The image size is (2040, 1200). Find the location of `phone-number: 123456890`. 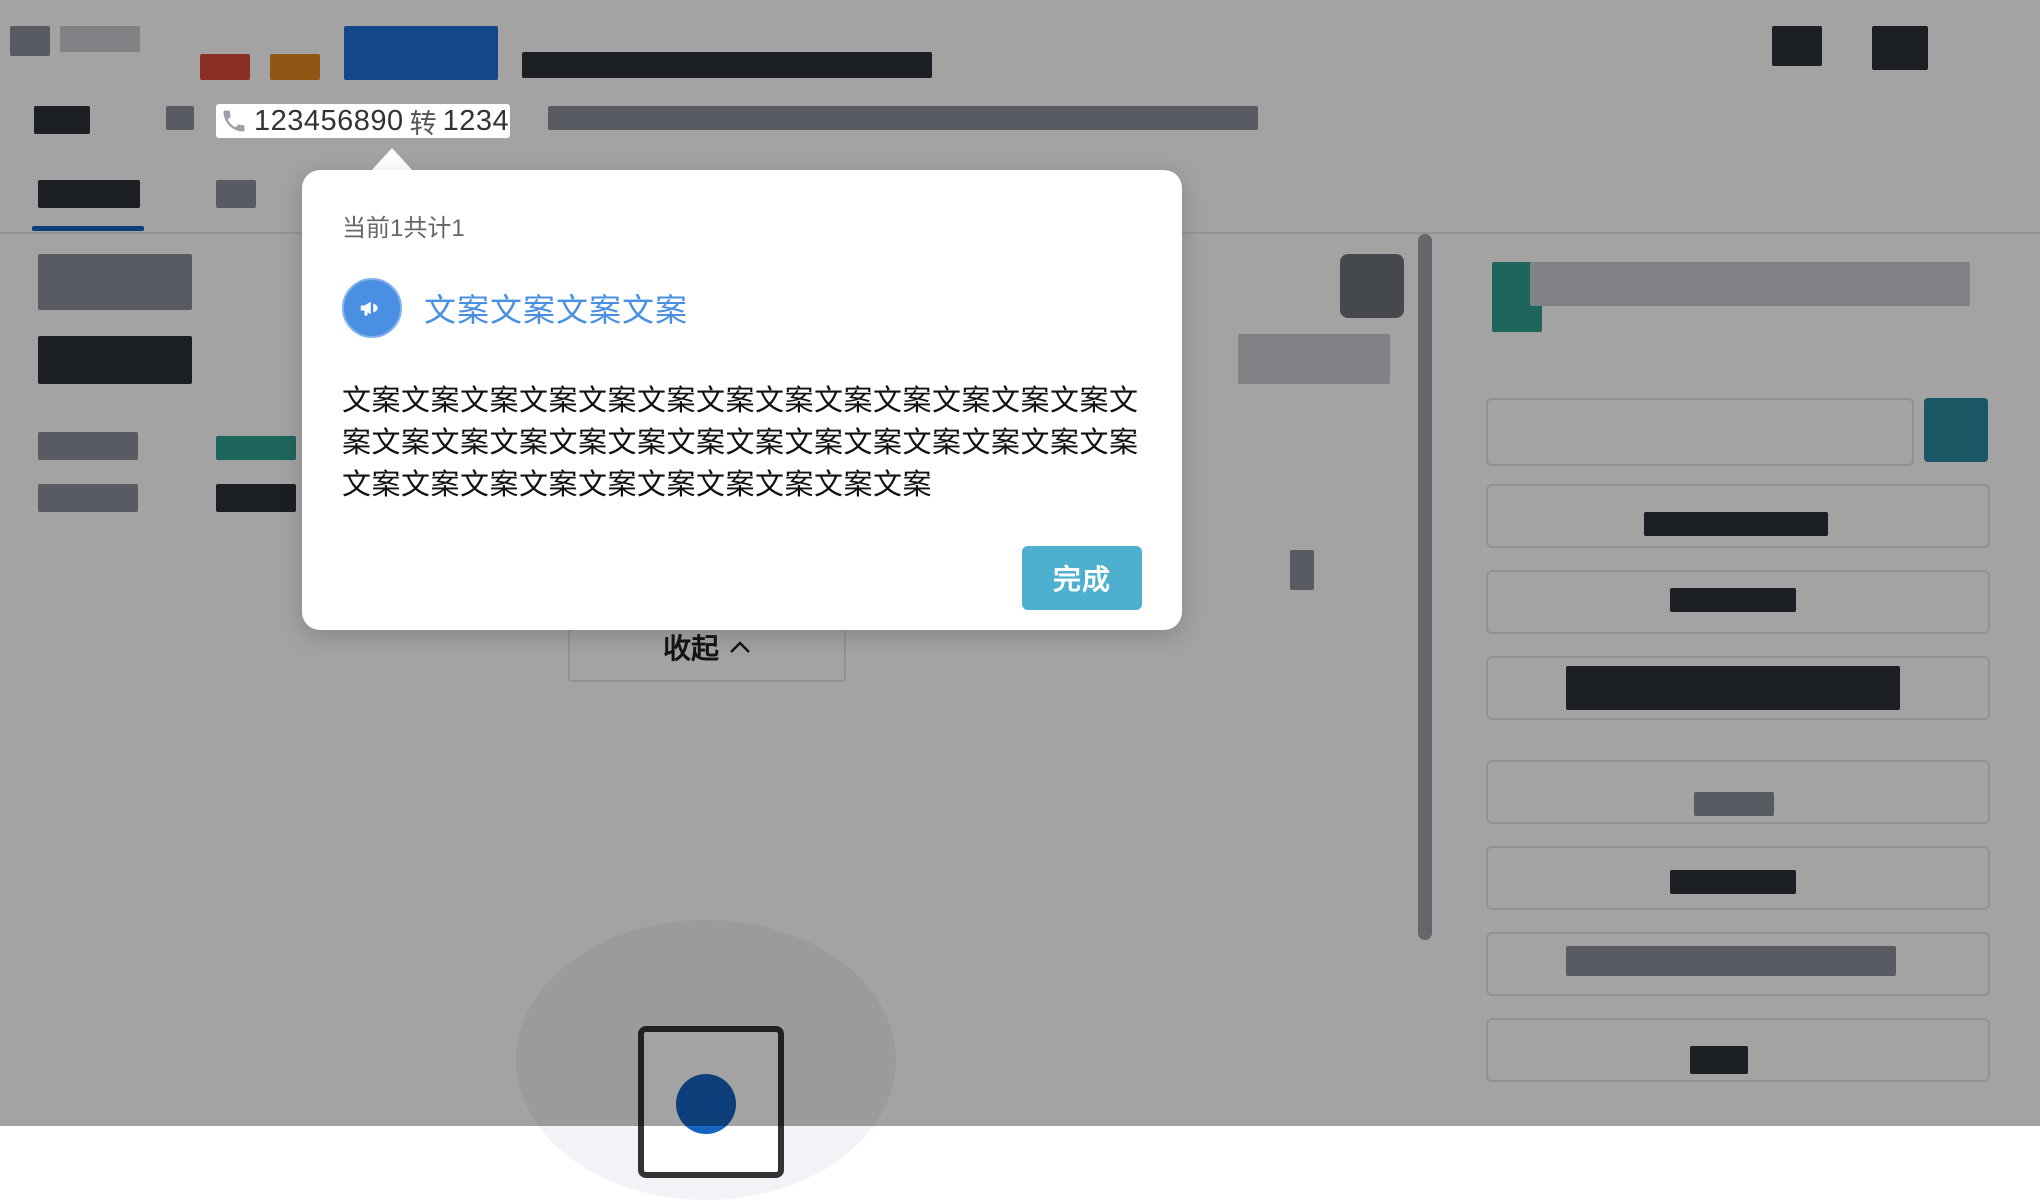

phone-number: 123456890 is located at coordinates (329, 120).